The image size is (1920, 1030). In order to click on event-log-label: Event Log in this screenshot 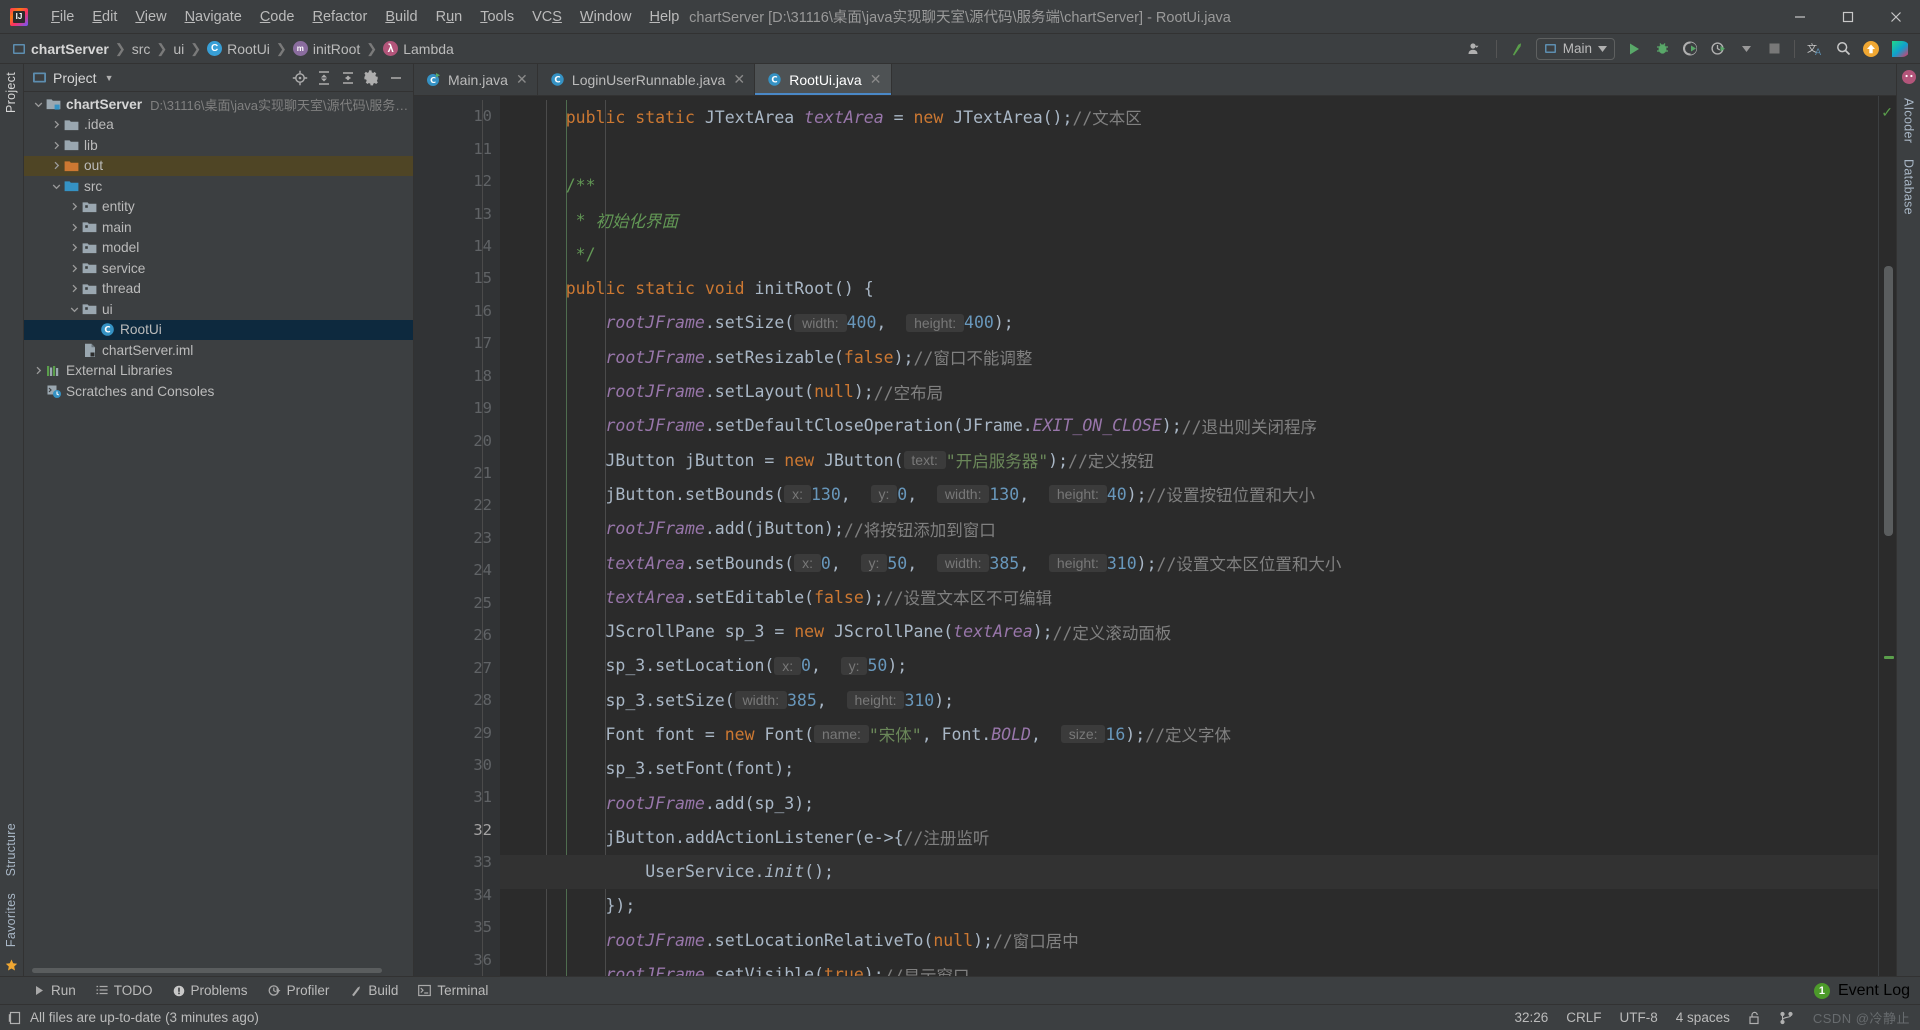, I will do `click(1874, 991)`.